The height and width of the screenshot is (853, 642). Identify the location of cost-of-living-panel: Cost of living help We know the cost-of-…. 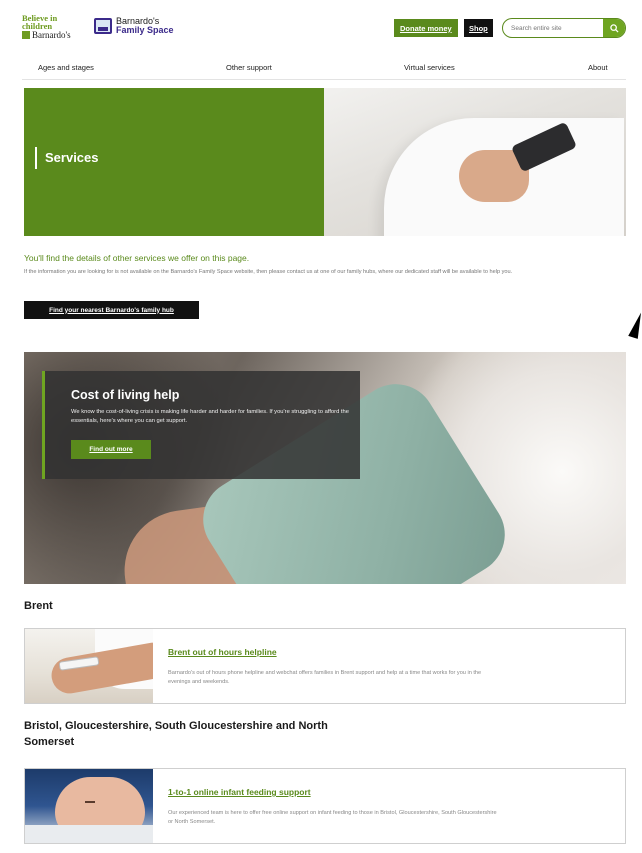
(201, 425).